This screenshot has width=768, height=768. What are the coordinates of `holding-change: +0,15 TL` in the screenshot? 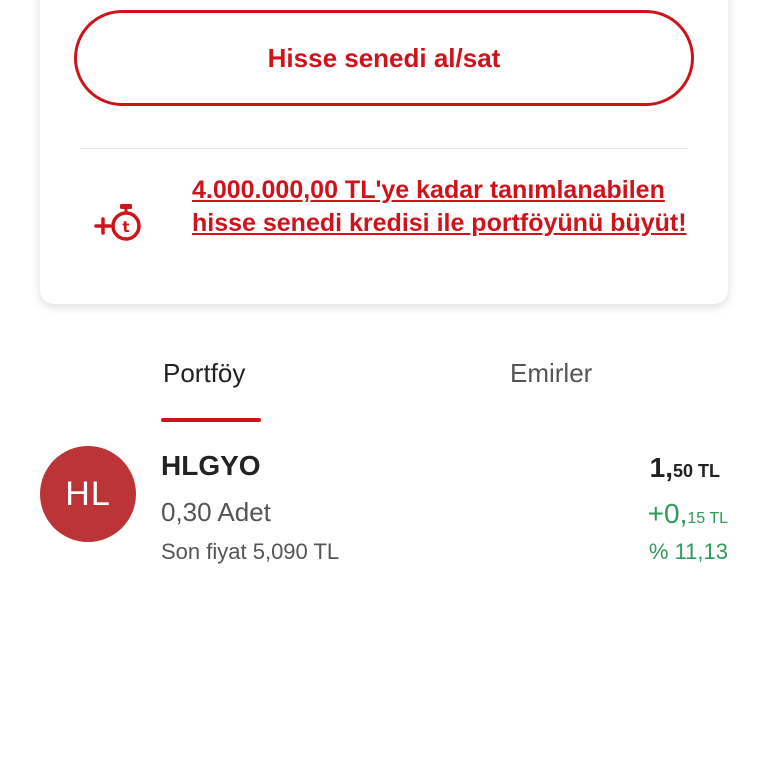 It's located at (688, 514).